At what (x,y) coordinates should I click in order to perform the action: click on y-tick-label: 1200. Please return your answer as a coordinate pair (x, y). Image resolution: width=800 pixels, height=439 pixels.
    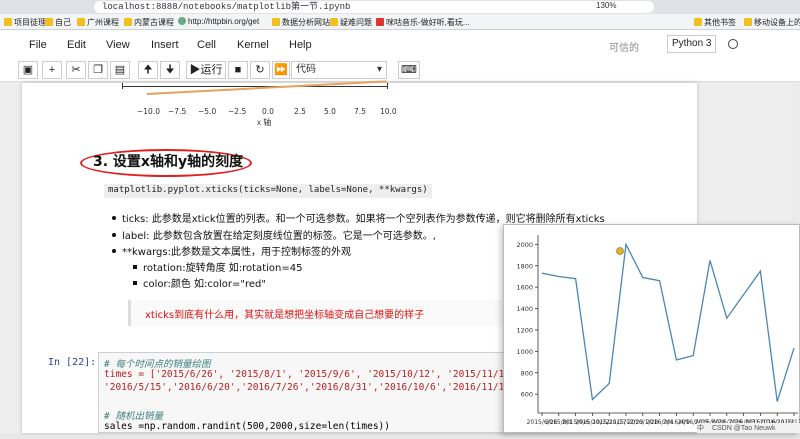
    Looking at the image, I should click on (524, 330).